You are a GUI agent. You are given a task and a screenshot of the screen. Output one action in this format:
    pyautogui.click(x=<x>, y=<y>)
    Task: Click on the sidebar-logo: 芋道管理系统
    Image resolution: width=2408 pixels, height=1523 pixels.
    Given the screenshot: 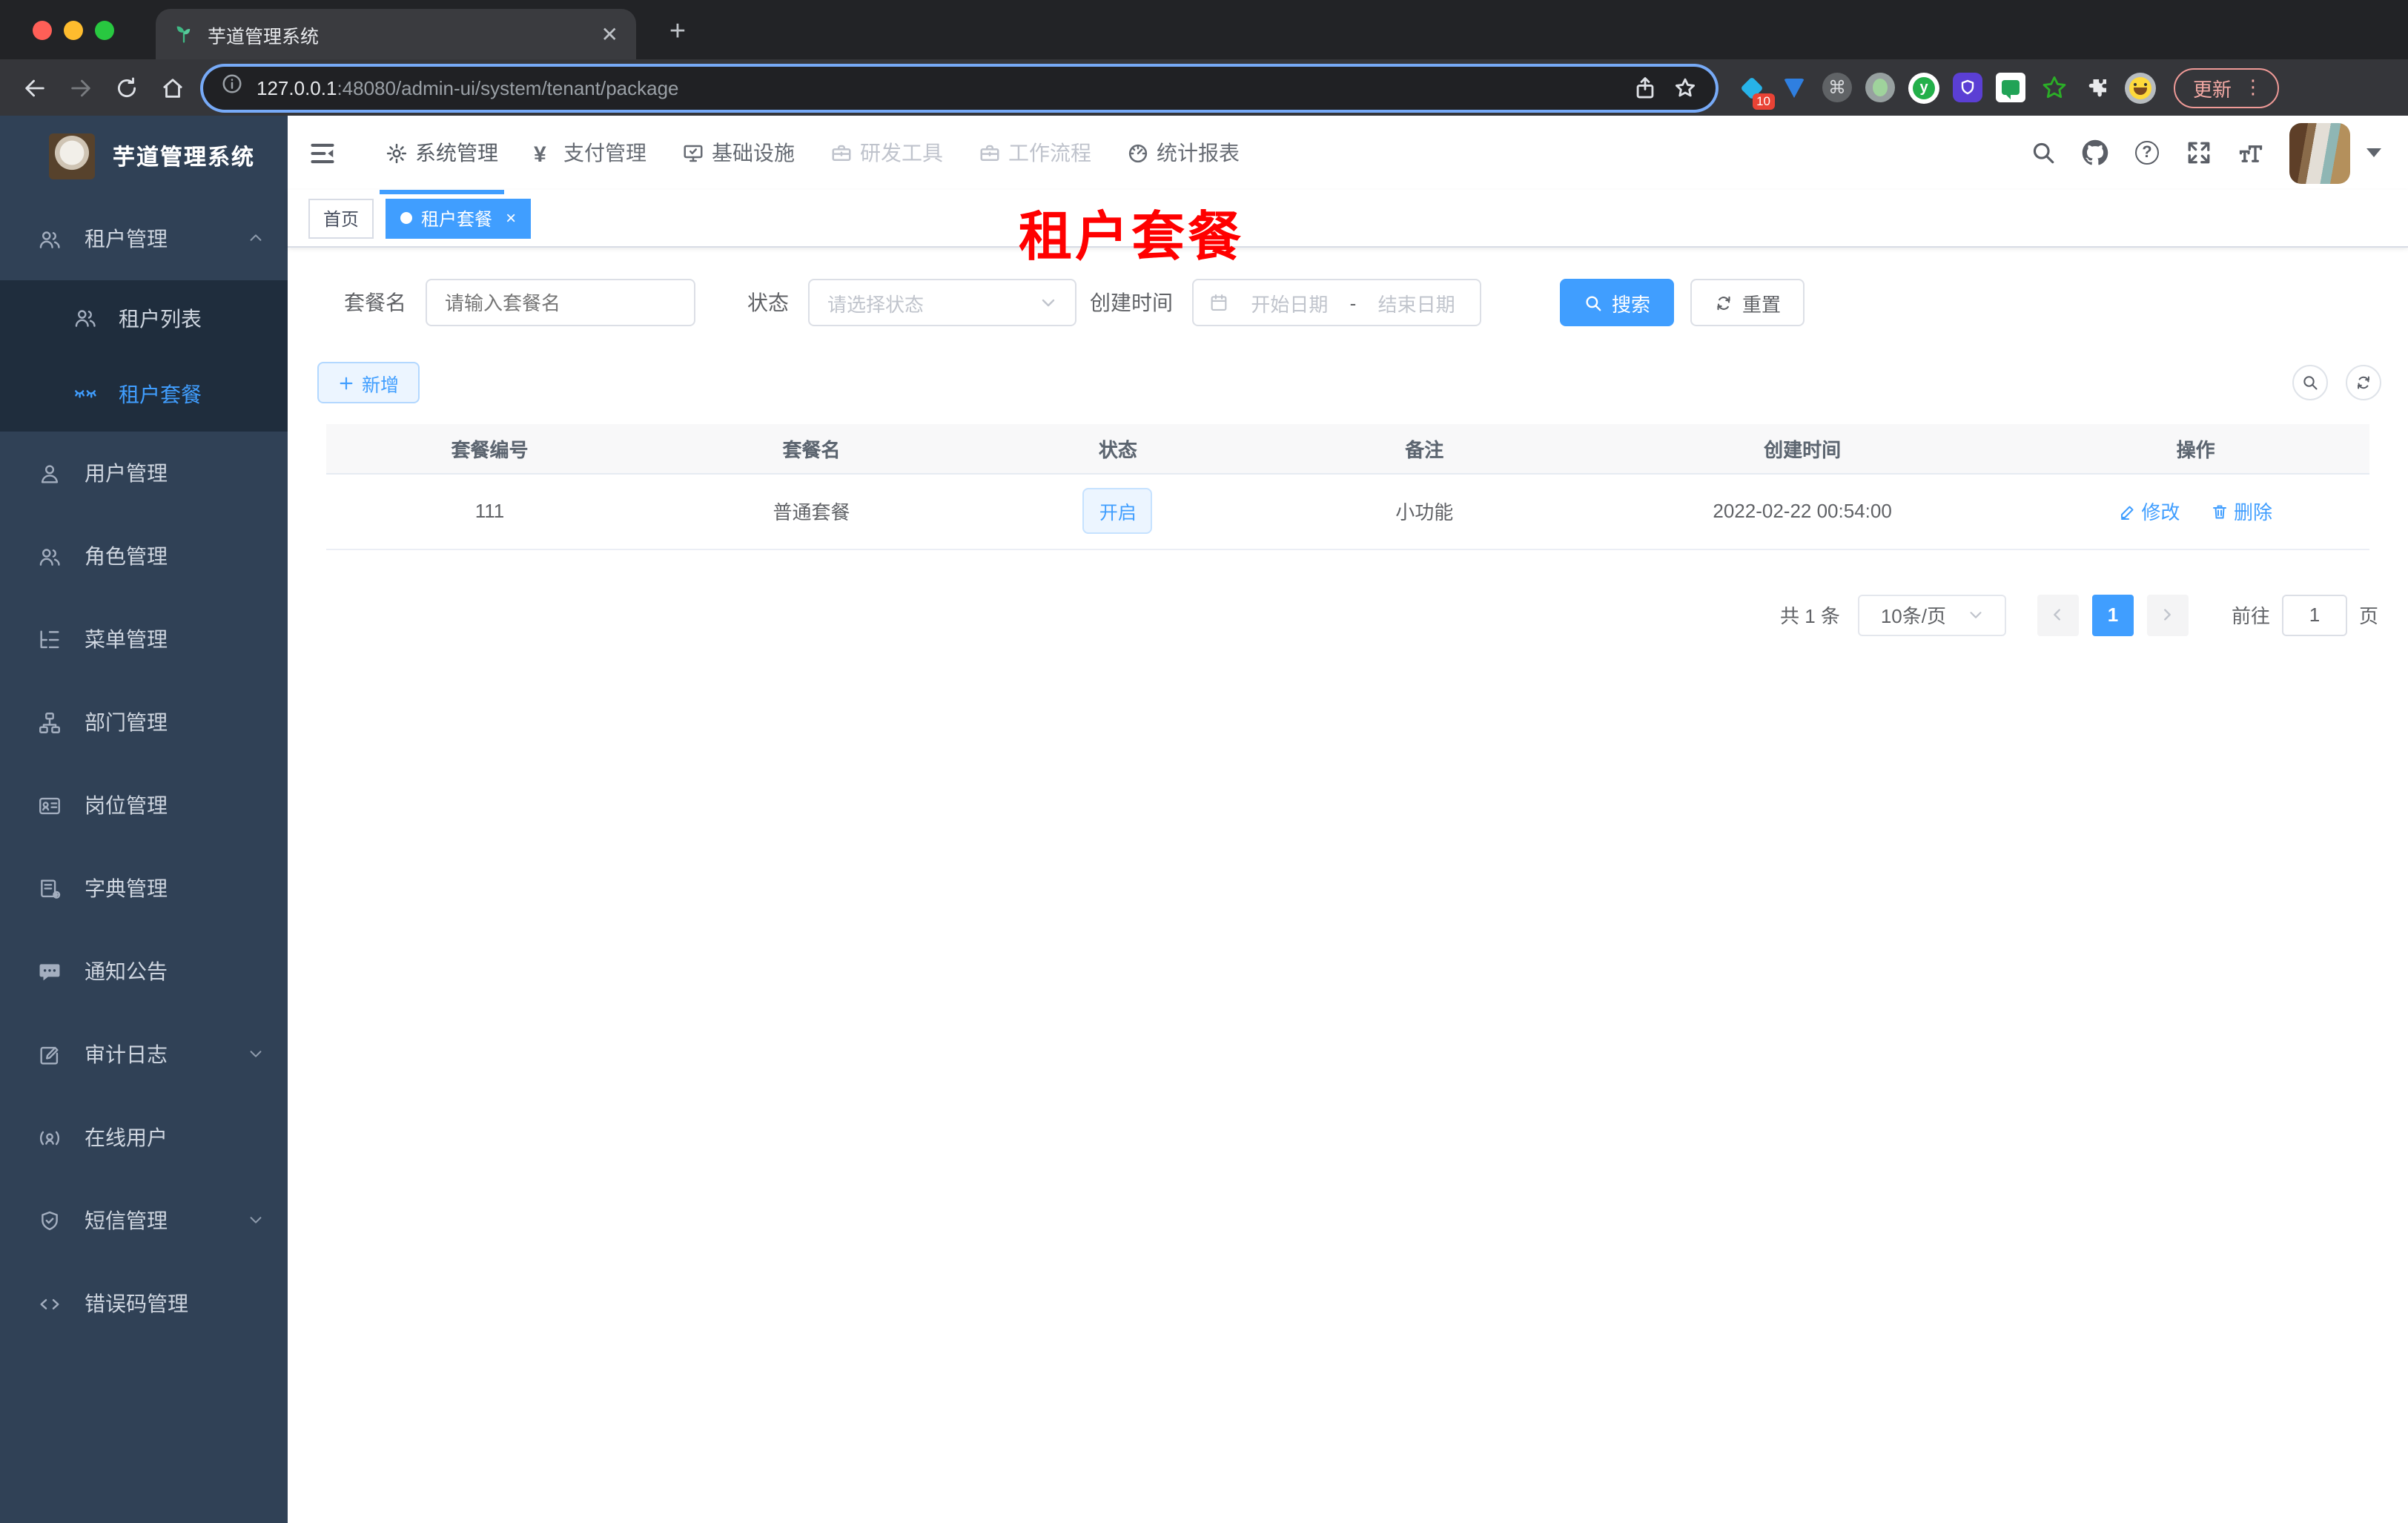 What is the action you would take?
    pyautogui.click(x=144, y=156)
    